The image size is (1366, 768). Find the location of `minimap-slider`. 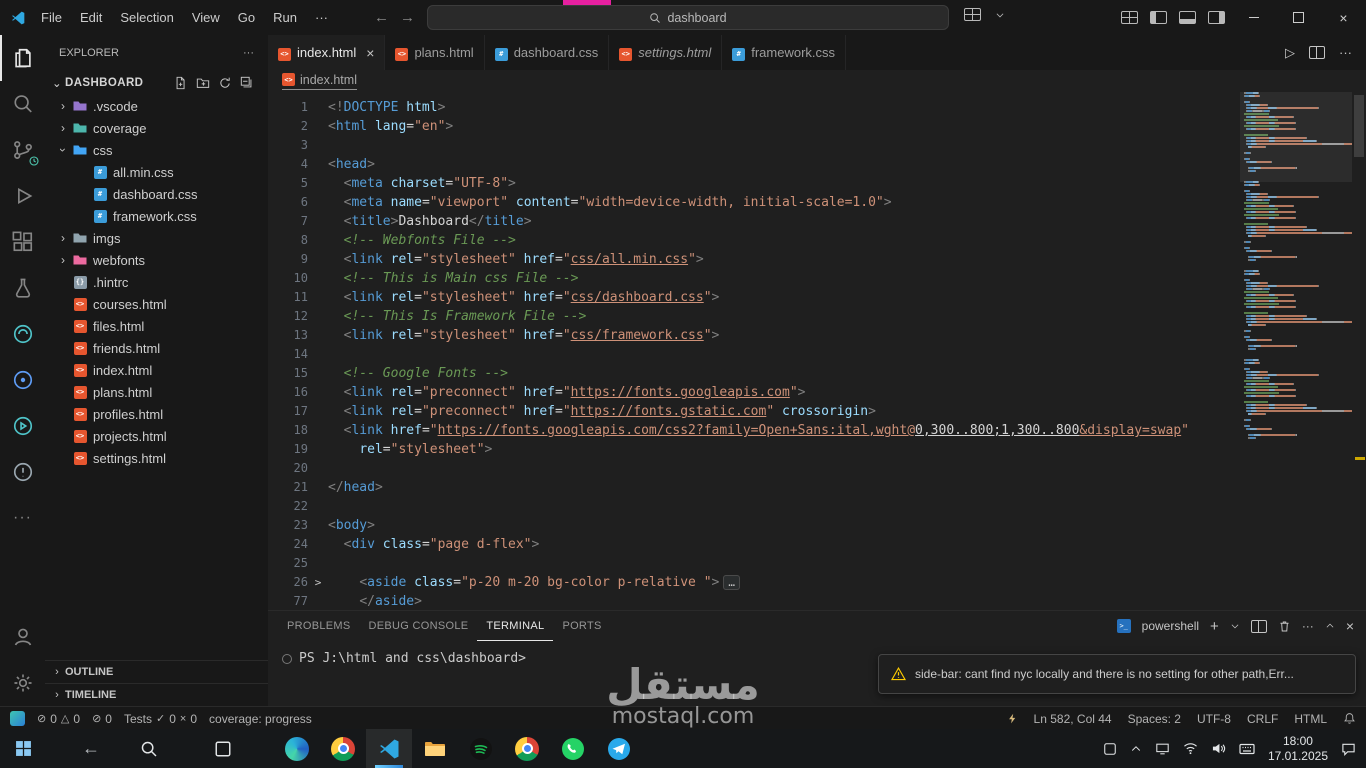

minimap-slider is located at coordinates (1296, 137).